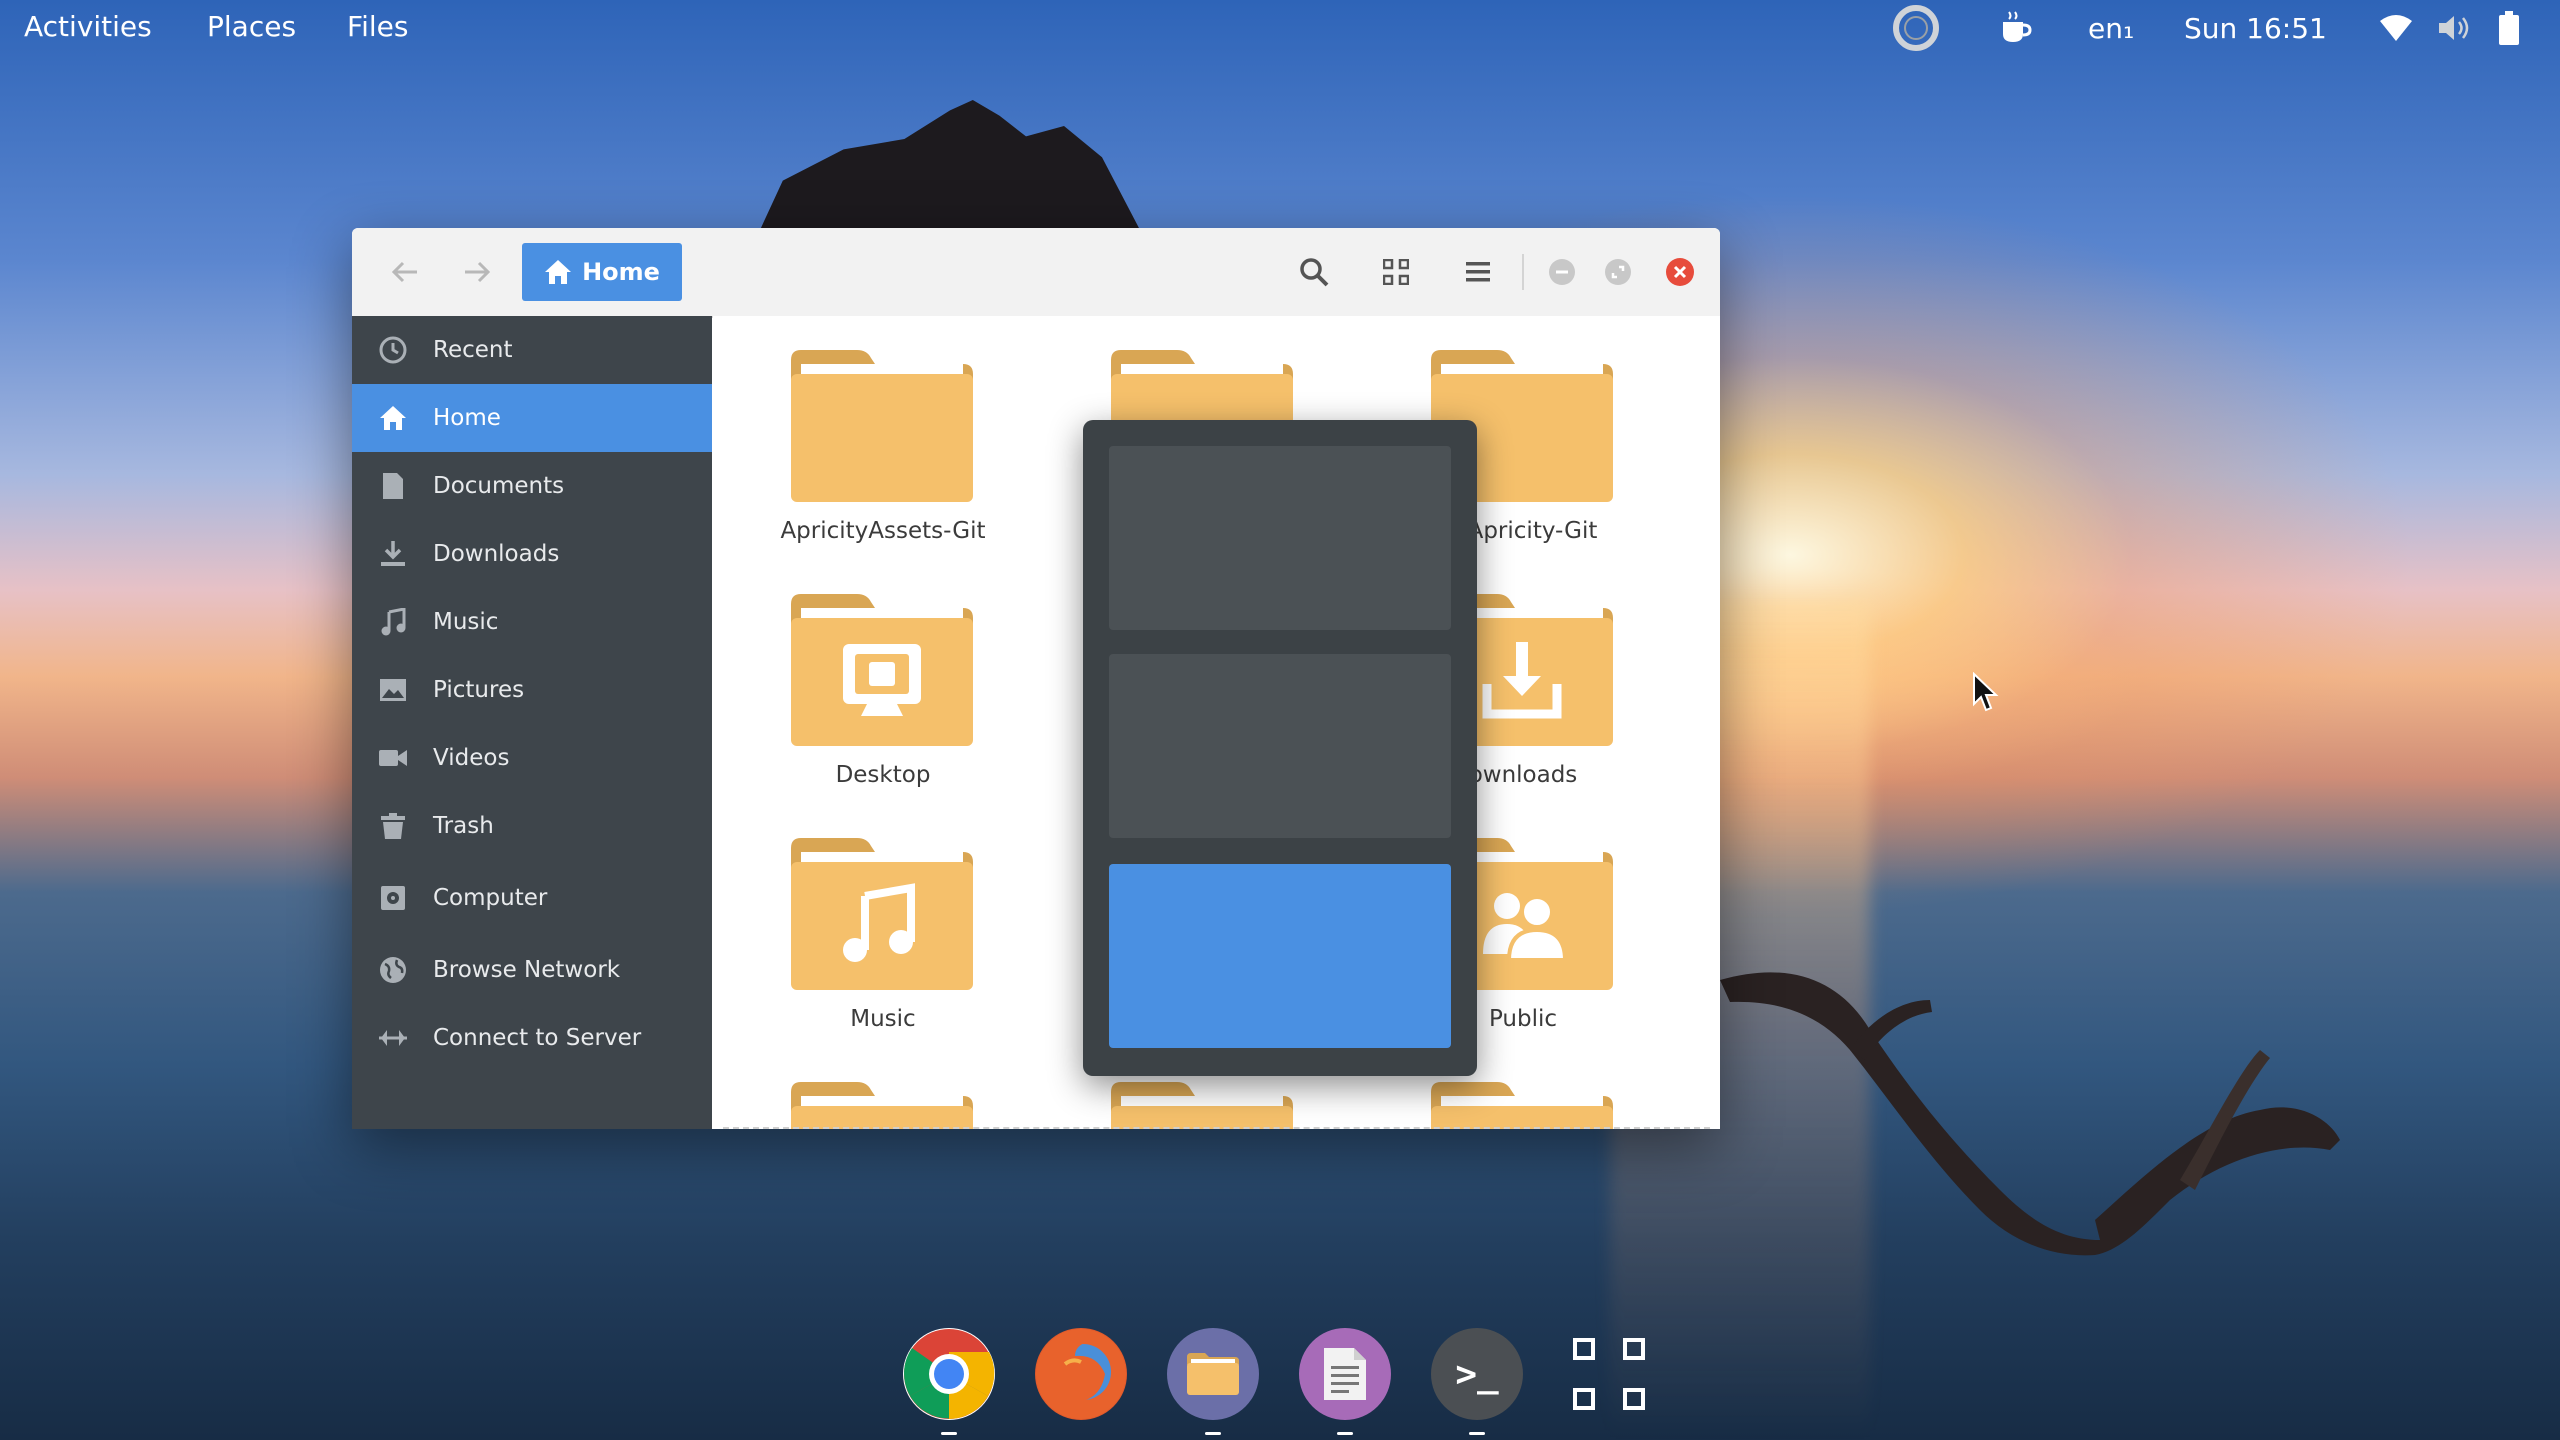 Image resolution: width=2560 pixels, height=1440 pixels. I want to click on top-bar: Activities Places Files en₁ Sun 16:51, so click(1280, 28).